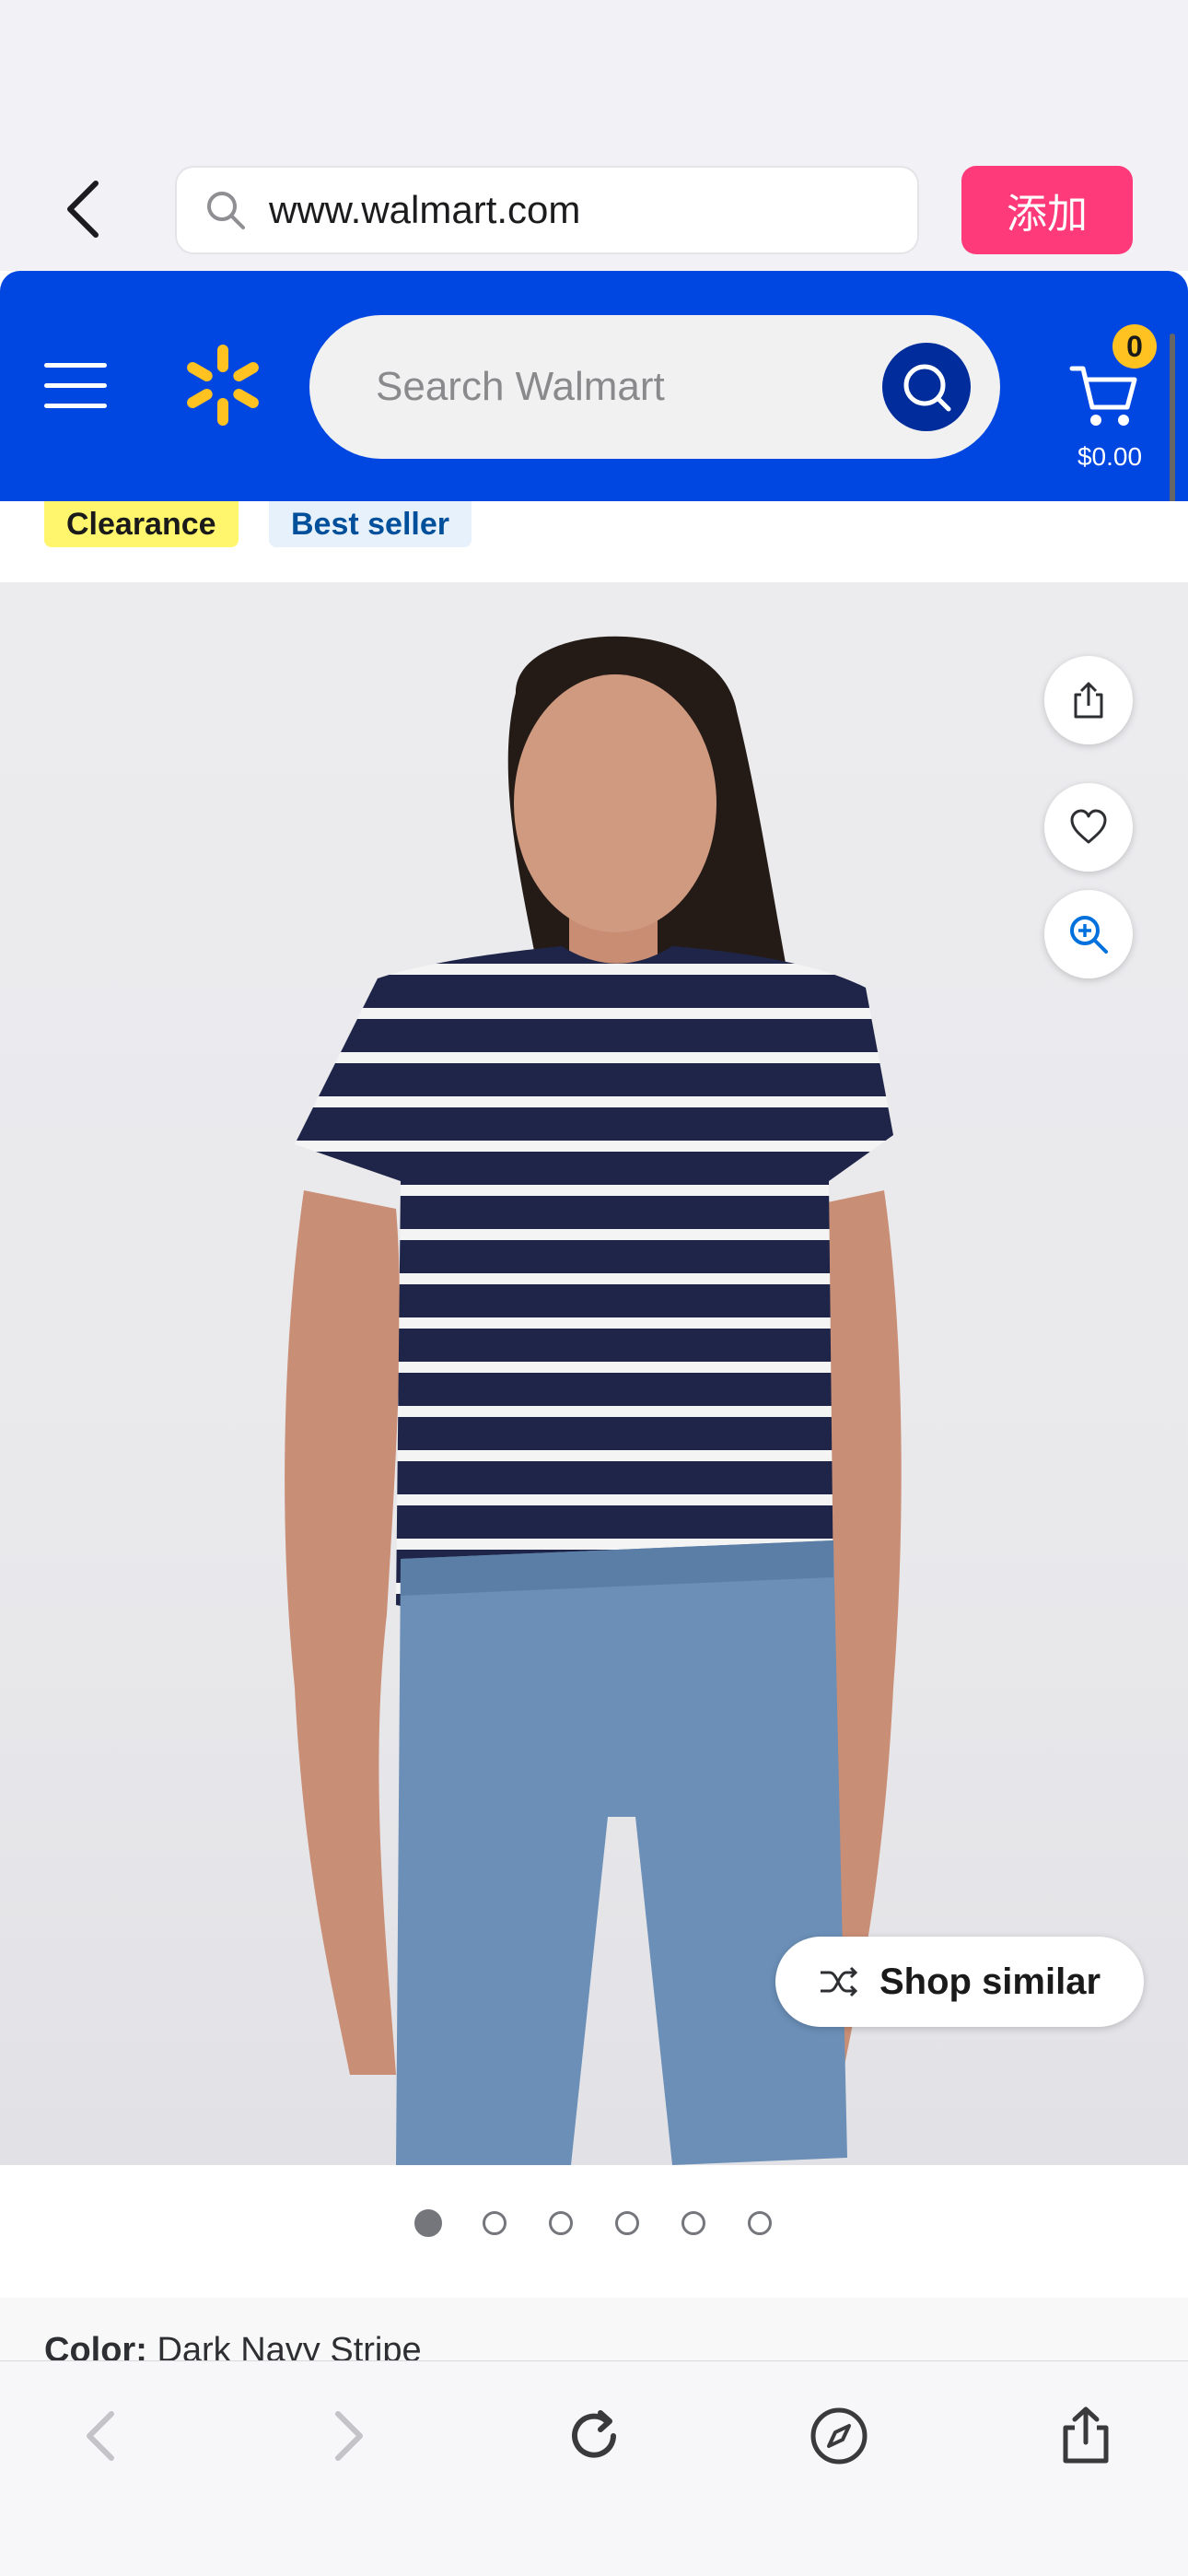 The width and height of the screenshot is (1188, 2576). What do you see at coordinates (1110, 456) in the screenshot?
I see `cart-total: $0.00` at bounding box center [1110, 456].